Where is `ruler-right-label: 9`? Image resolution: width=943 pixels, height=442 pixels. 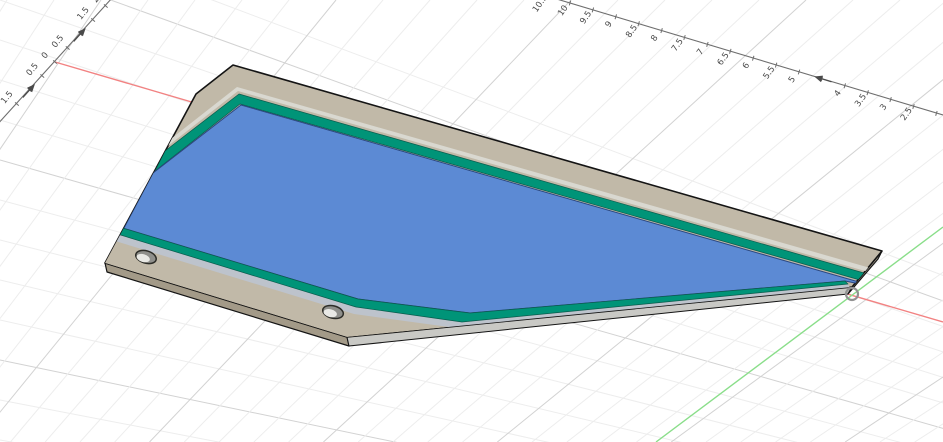 ruler-right-label: 9 is located at coordinates (609, 25).